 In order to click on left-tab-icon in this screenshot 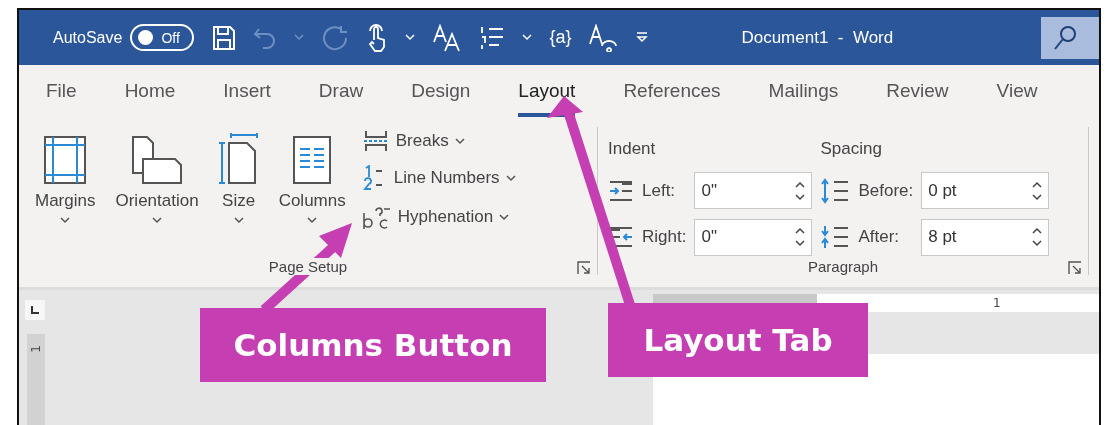, I will do `click(35, 310)`.